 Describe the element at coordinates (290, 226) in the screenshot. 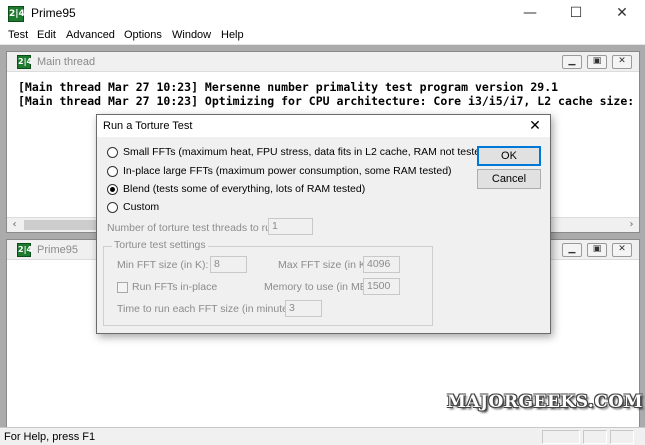

I see `threads-input: 1` at that location.